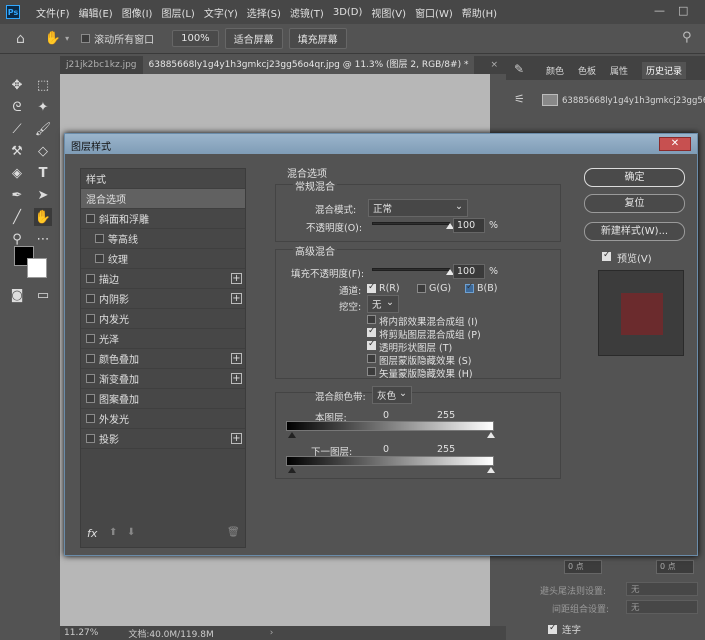 This screenshot has width=705, height=640. I want to click on reset-button: 复位, so click(634, 203).